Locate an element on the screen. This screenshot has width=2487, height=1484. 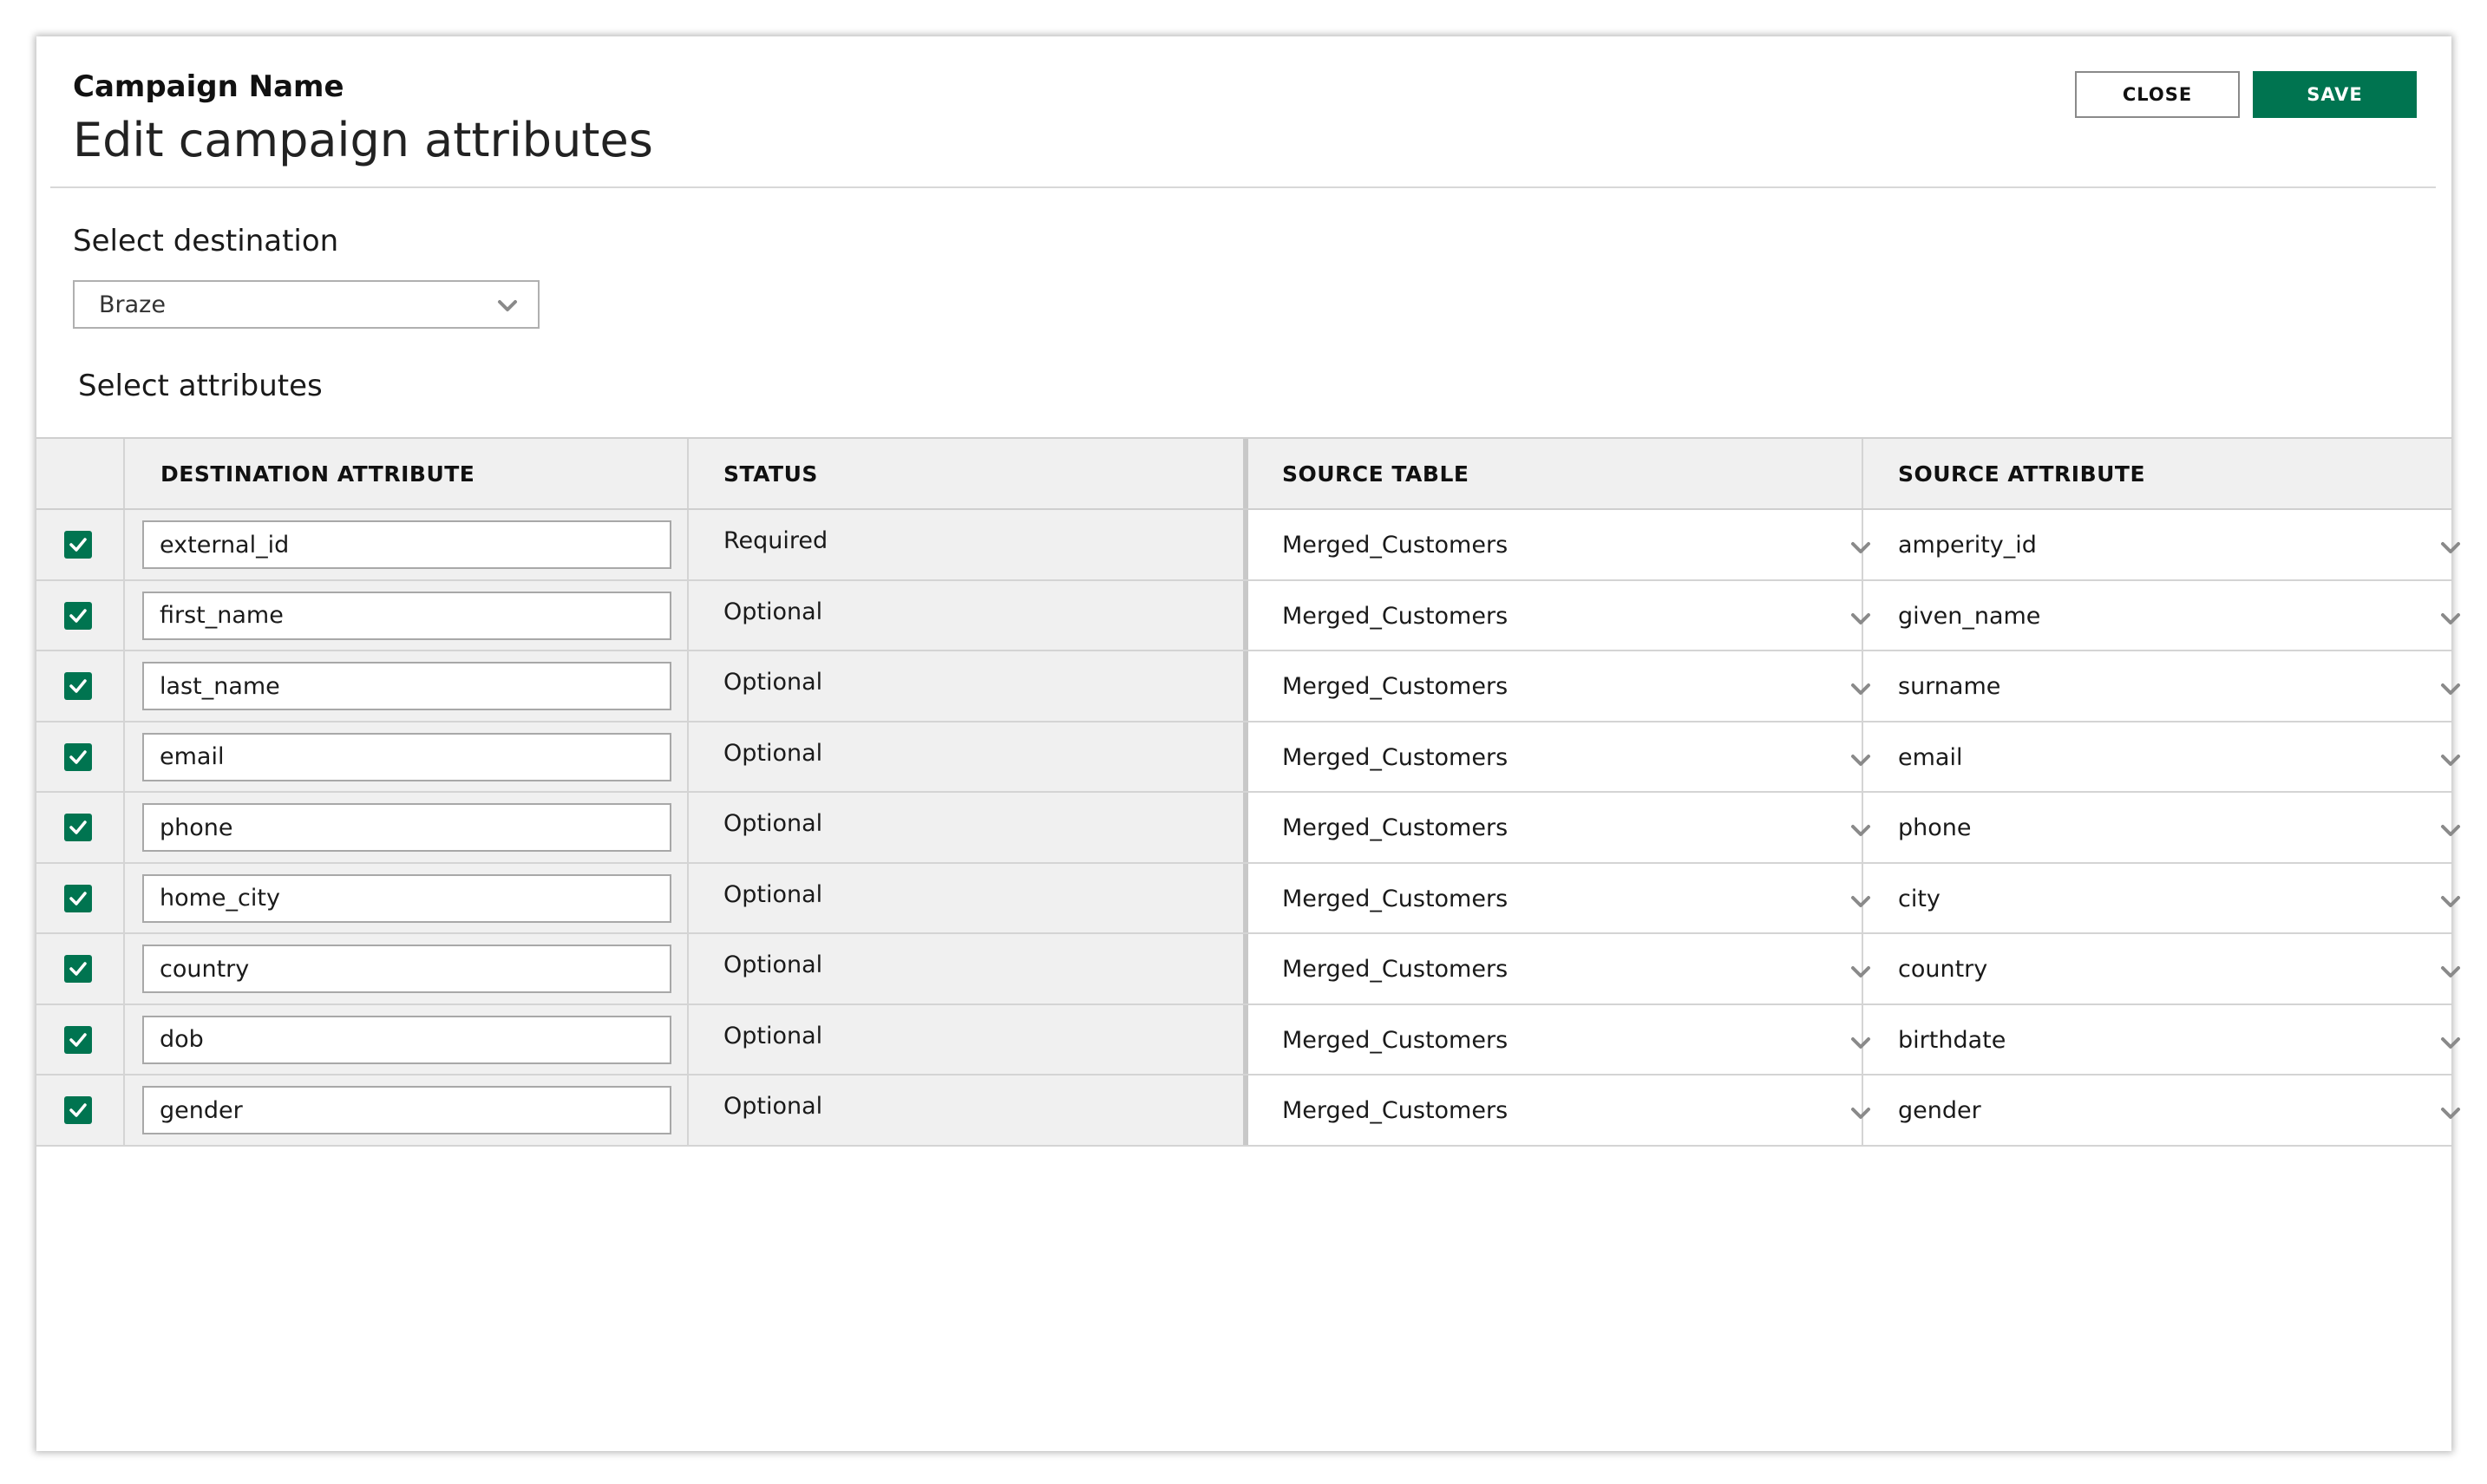
destination-attribute-input: last_name is located at coordinates (406, 686).